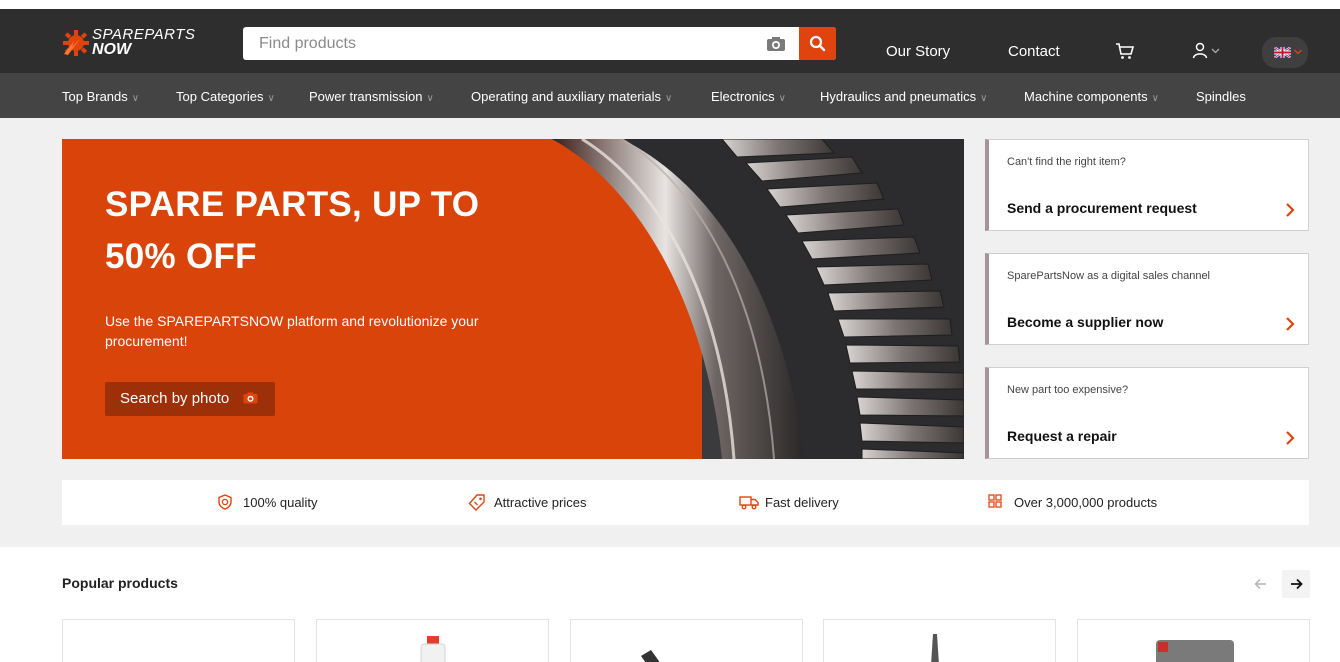 The height and width of the screenshot is (662, 1340). What do you see at coordinates (95, 96) in the screenshot?
I see `nav-label: Top Brands` at bounding box center [95, 96].